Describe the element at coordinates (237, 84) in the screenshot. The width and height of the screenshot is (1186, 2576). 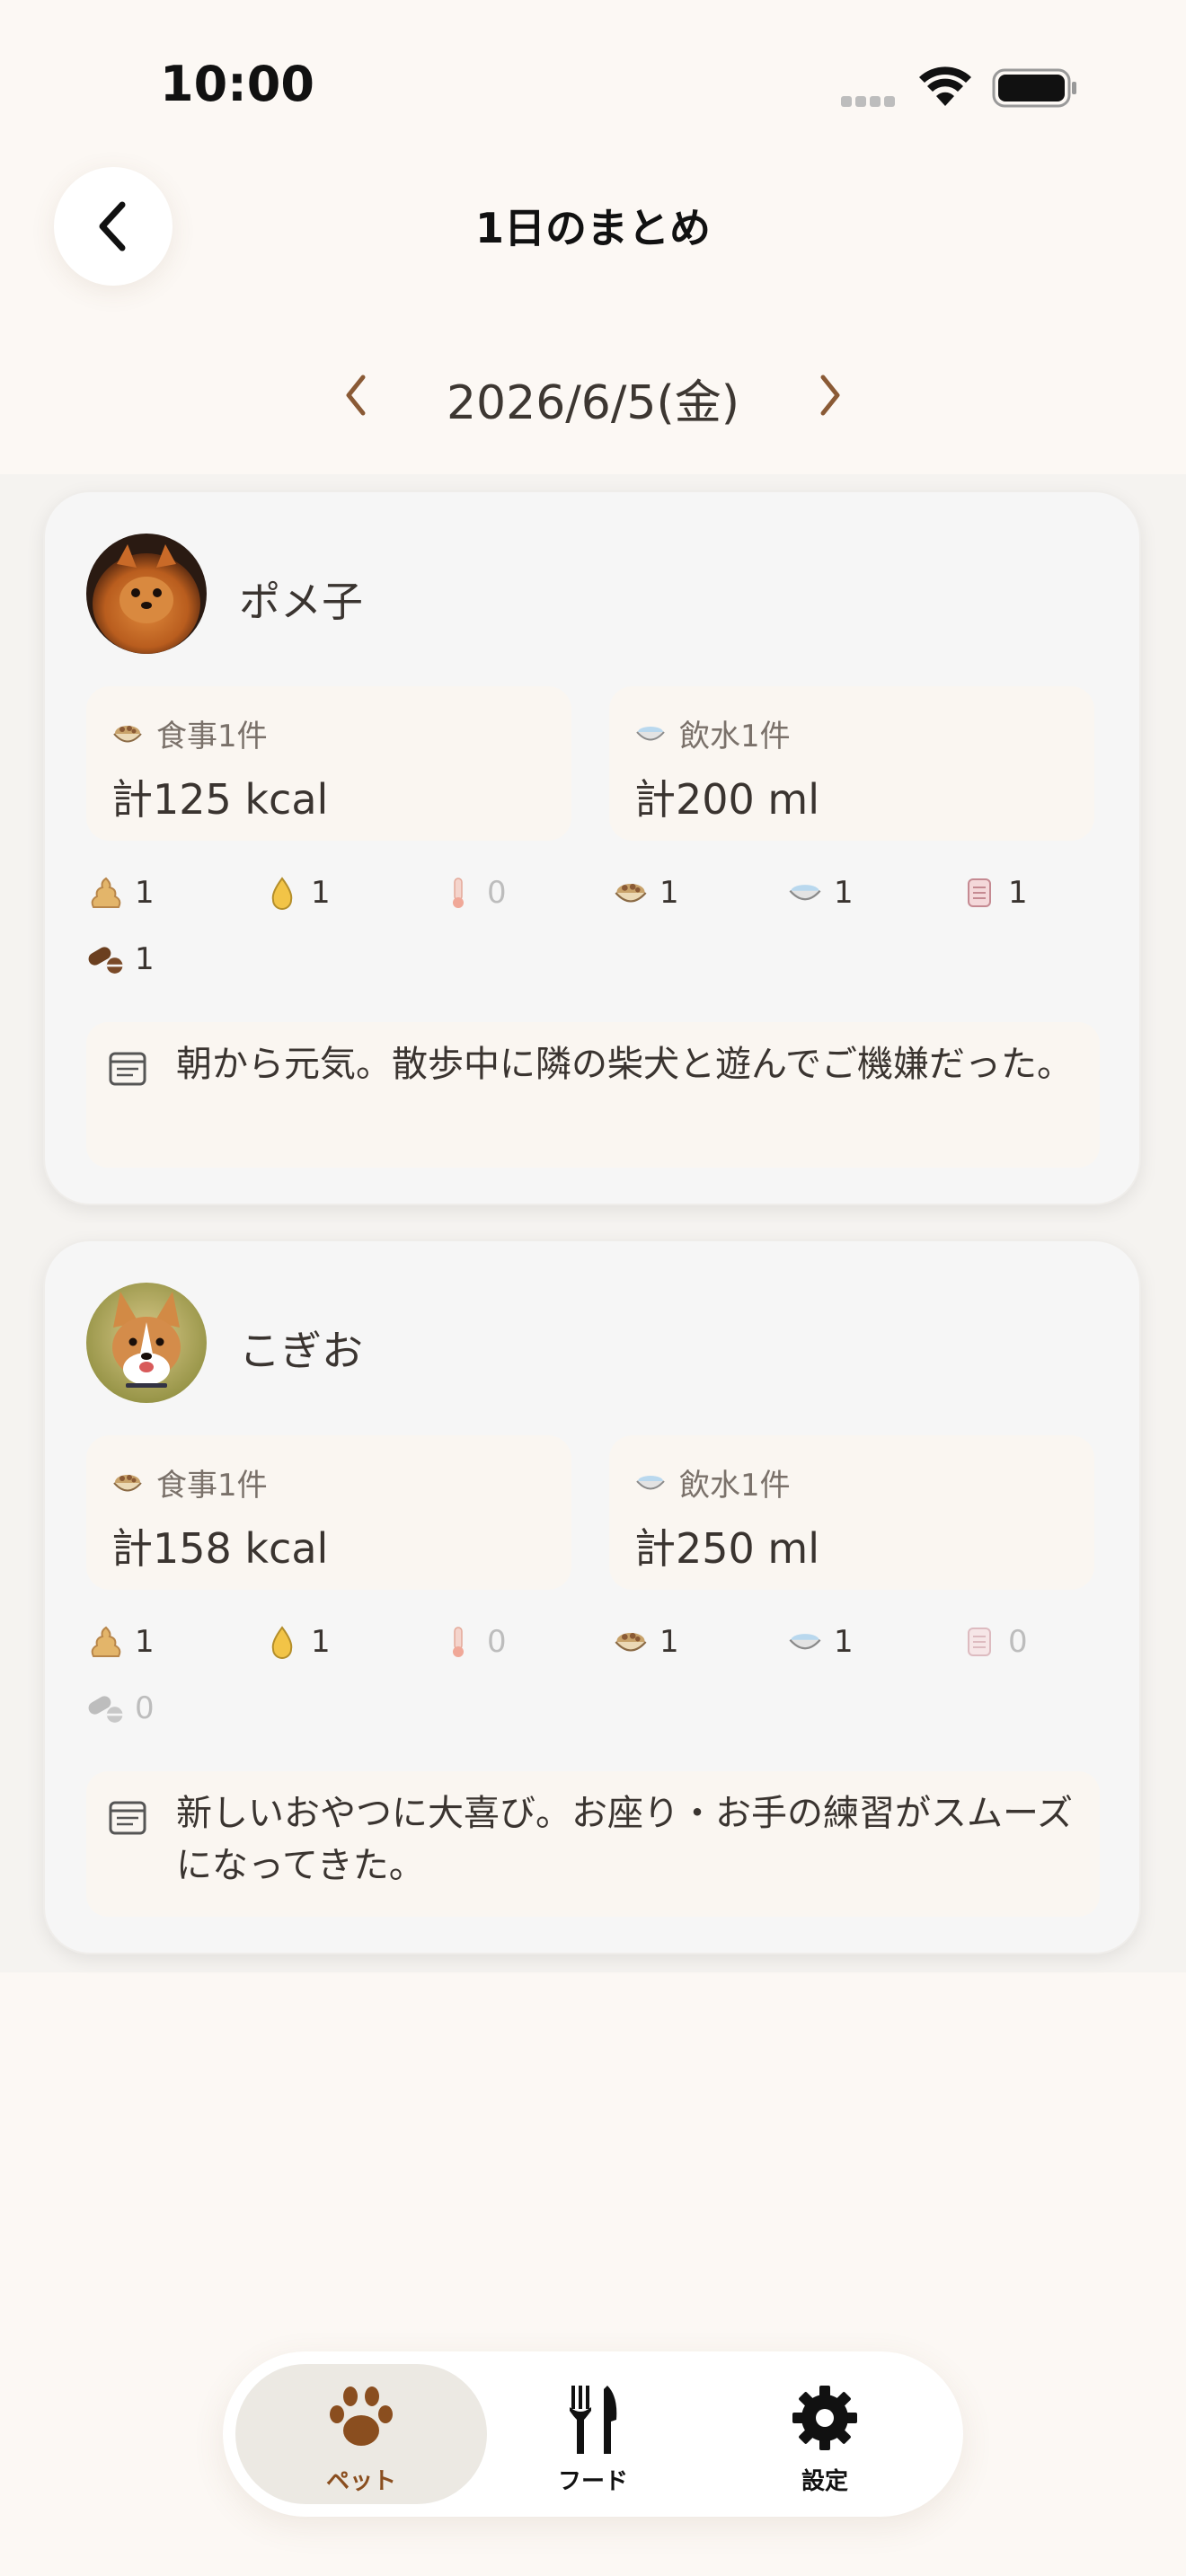
I see `status-time: 10:00` at that location.